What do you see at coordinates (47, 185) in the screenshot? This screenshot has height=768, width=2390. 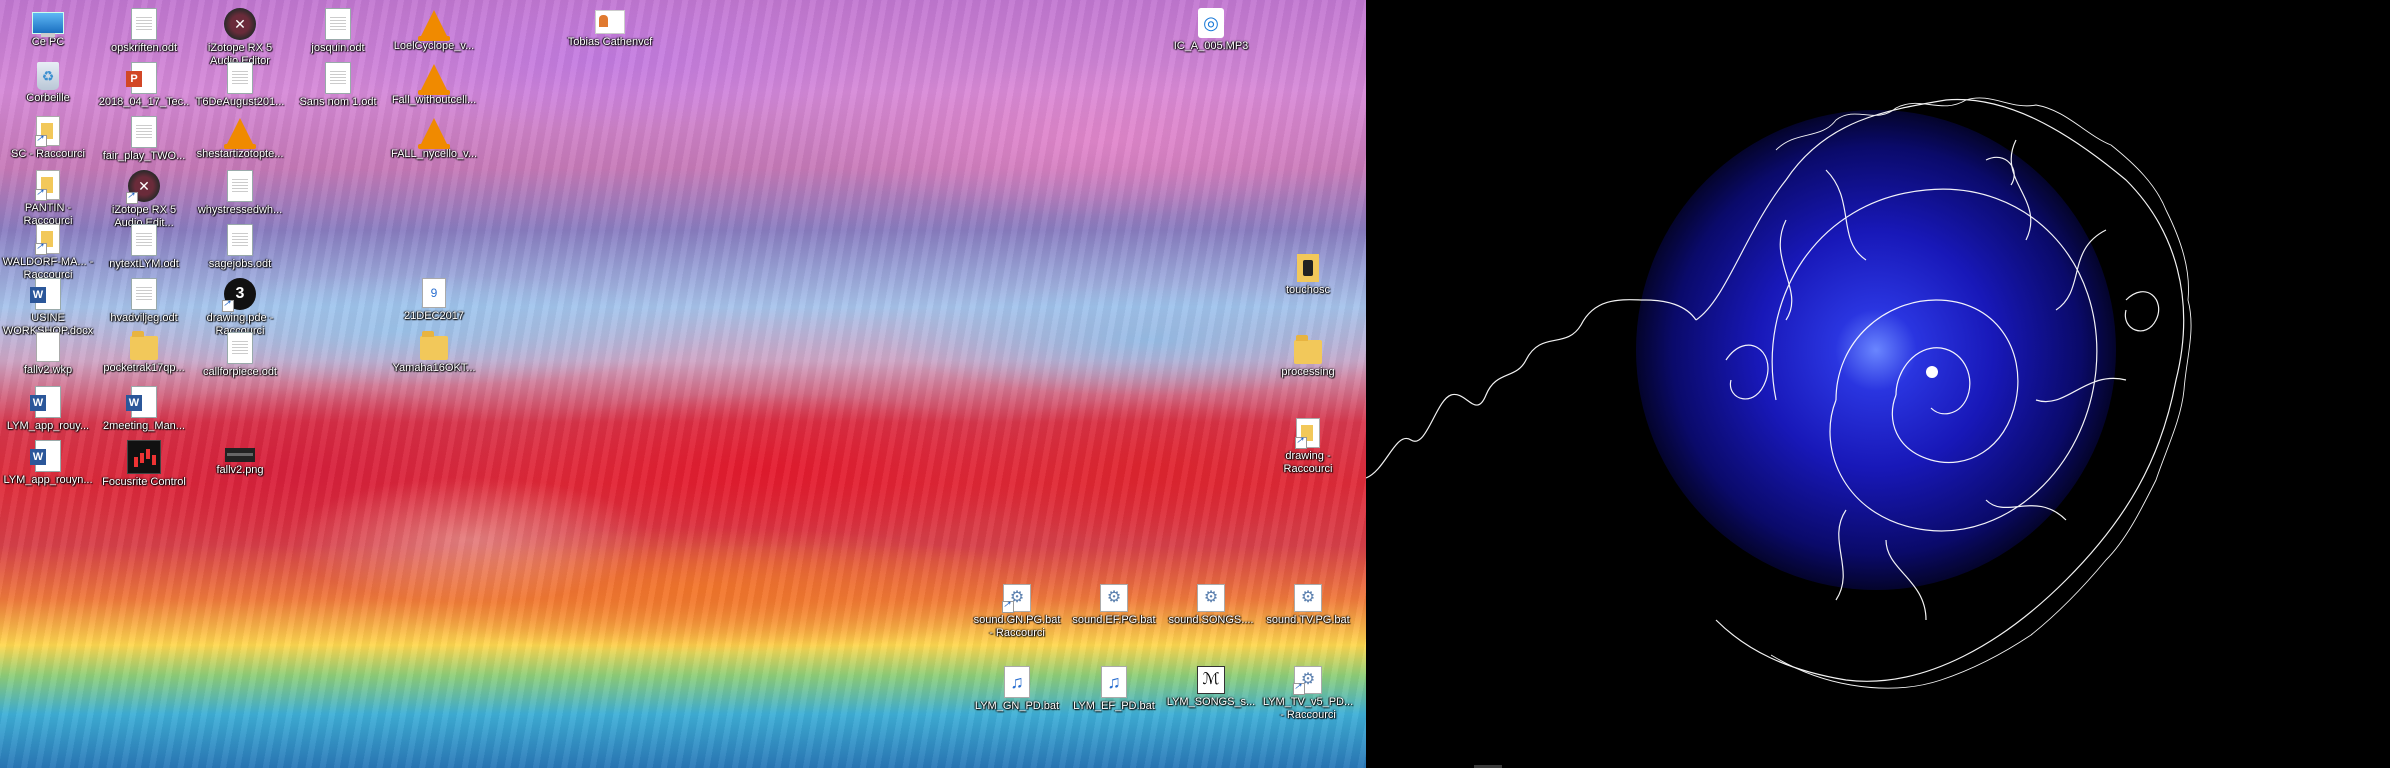 I see `folder-shortcut-icon` at bounding box center [47, 185].